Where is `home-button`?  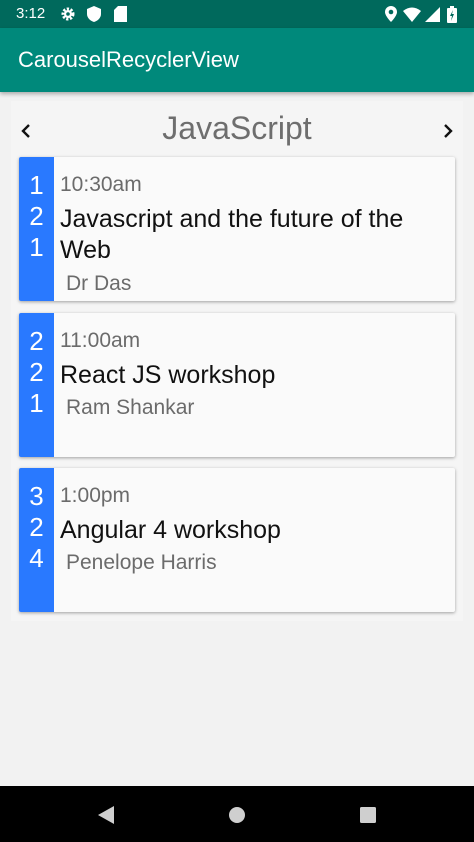
home-button is located at coordinates (237, 815).